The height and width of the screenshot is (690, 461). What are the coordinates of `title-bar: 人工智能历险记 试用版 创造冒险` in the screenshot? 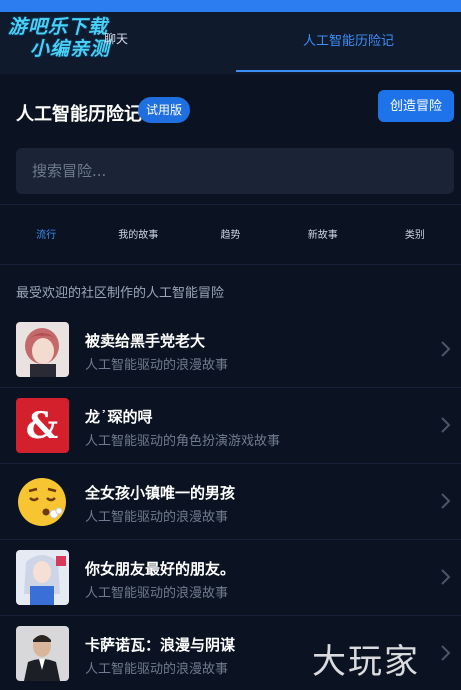 It's located at (230, 109).